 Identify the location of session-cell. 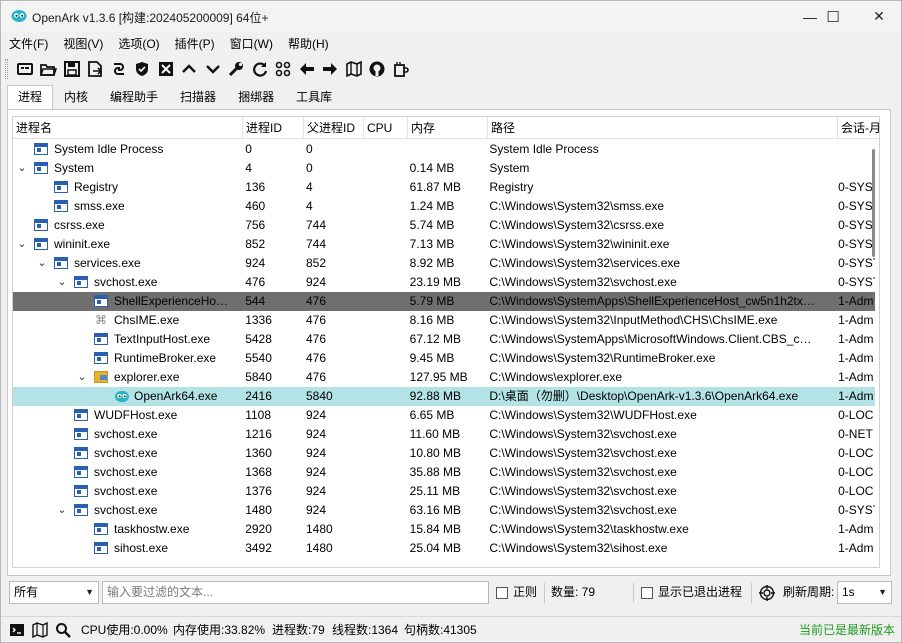
(855, 168).